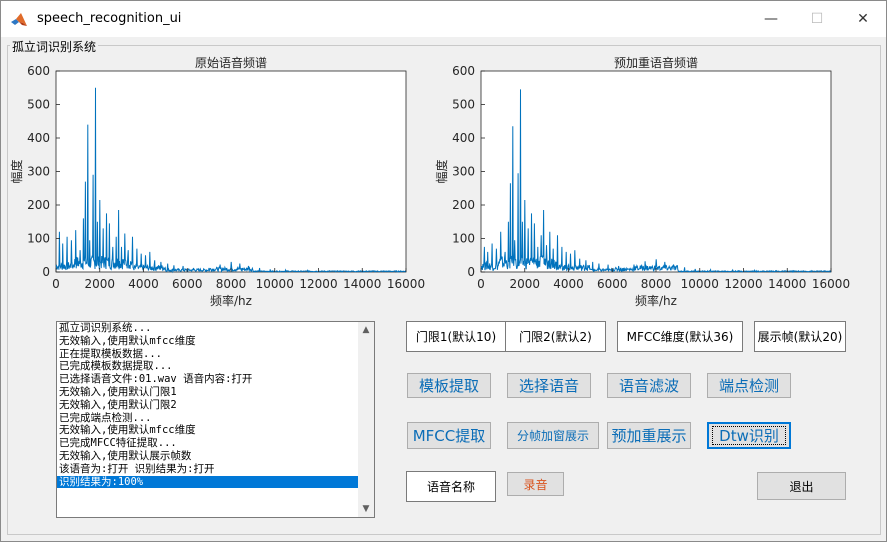  I want to click on mfcc-extract-button: MFCC提取, so click(449, 435).